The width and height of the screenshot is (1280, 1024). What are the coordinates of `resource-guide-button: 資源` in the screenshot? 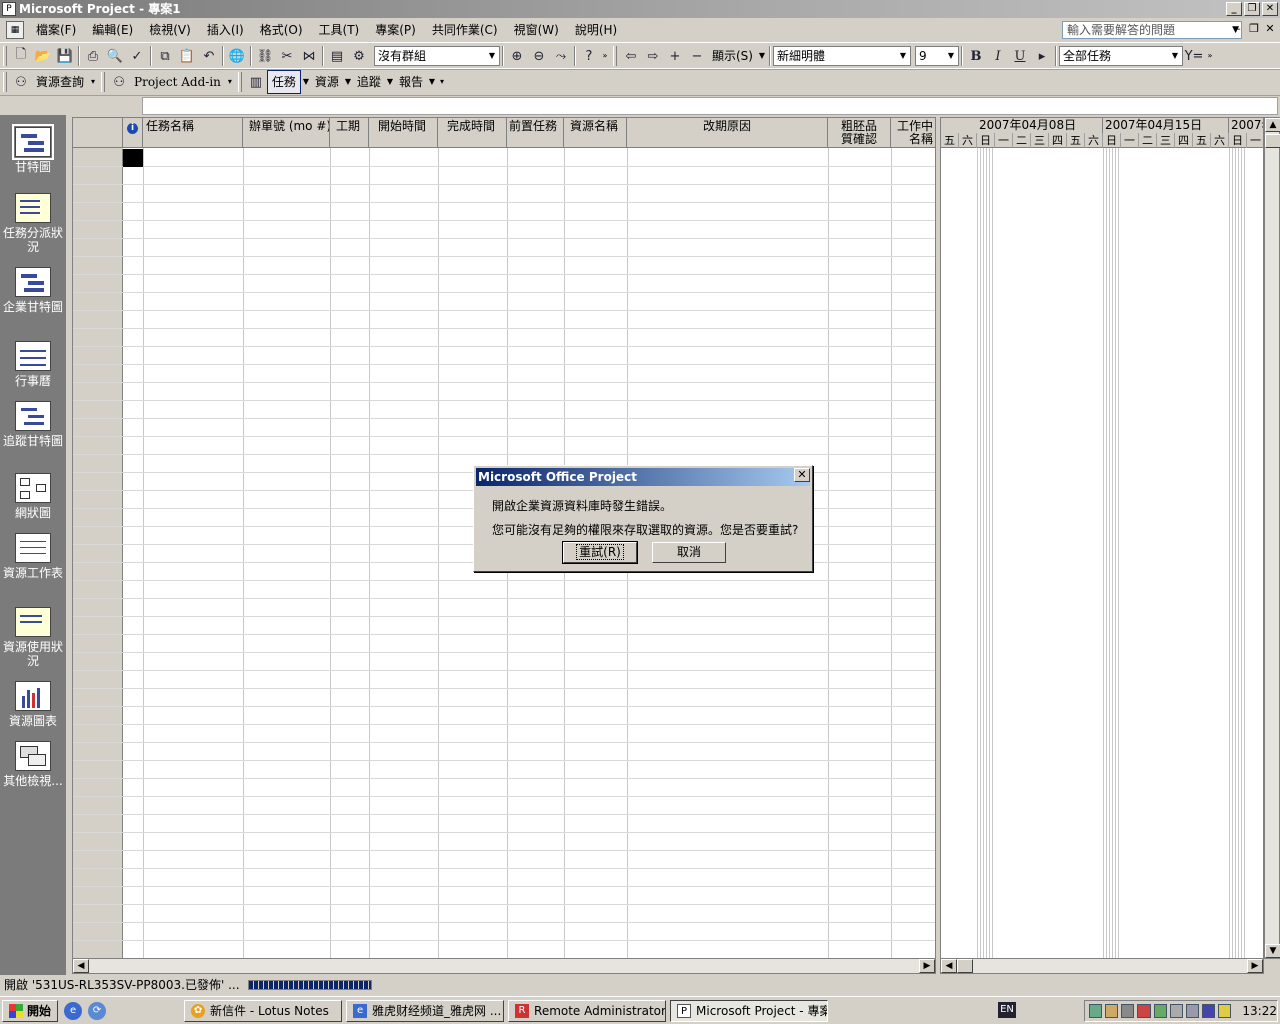 It's located at (327, 82).